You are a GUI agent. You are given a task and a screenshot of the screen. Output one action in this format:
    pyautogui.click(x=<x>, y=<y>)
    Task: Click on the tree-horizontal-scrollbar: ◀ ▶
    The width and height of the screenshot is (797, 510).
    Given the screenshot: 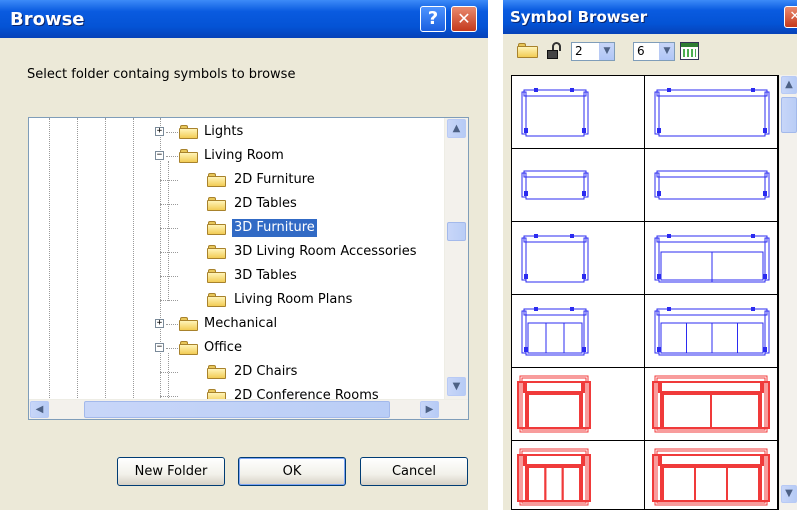 What is the action you would take?
    pyautogui.click(x=248, y=409)
    